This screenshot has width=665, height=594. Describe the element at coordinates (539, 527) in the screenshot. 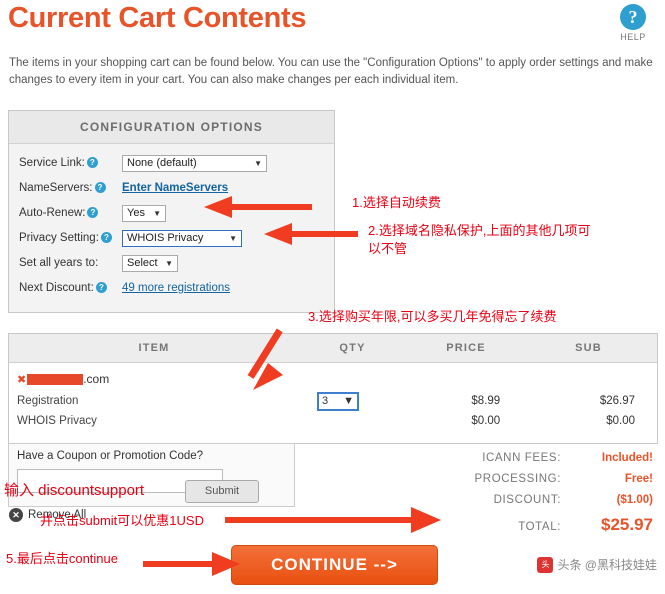

I see `total-label: TOTAL:` at that location.